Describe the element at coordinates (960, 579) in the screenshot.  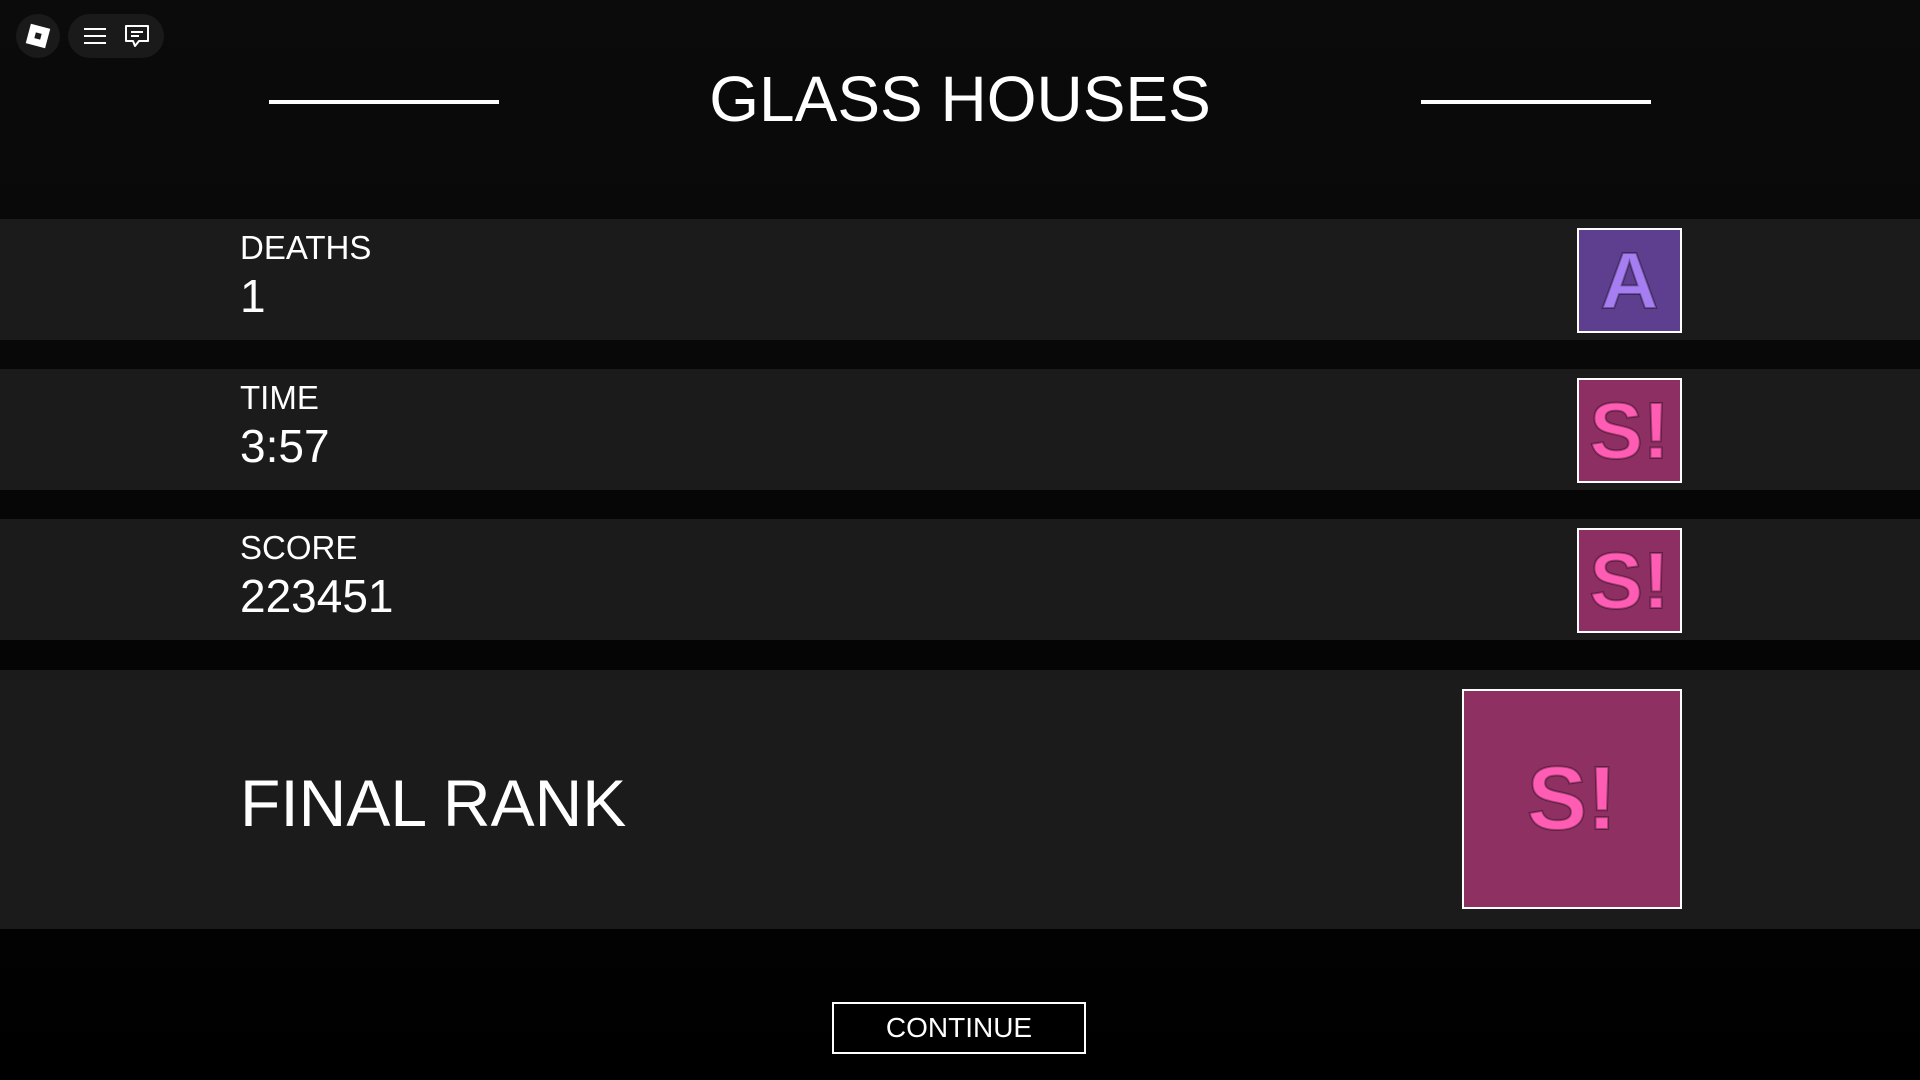
I see `stat-row-score: SCORE 223451 S!` at that location.